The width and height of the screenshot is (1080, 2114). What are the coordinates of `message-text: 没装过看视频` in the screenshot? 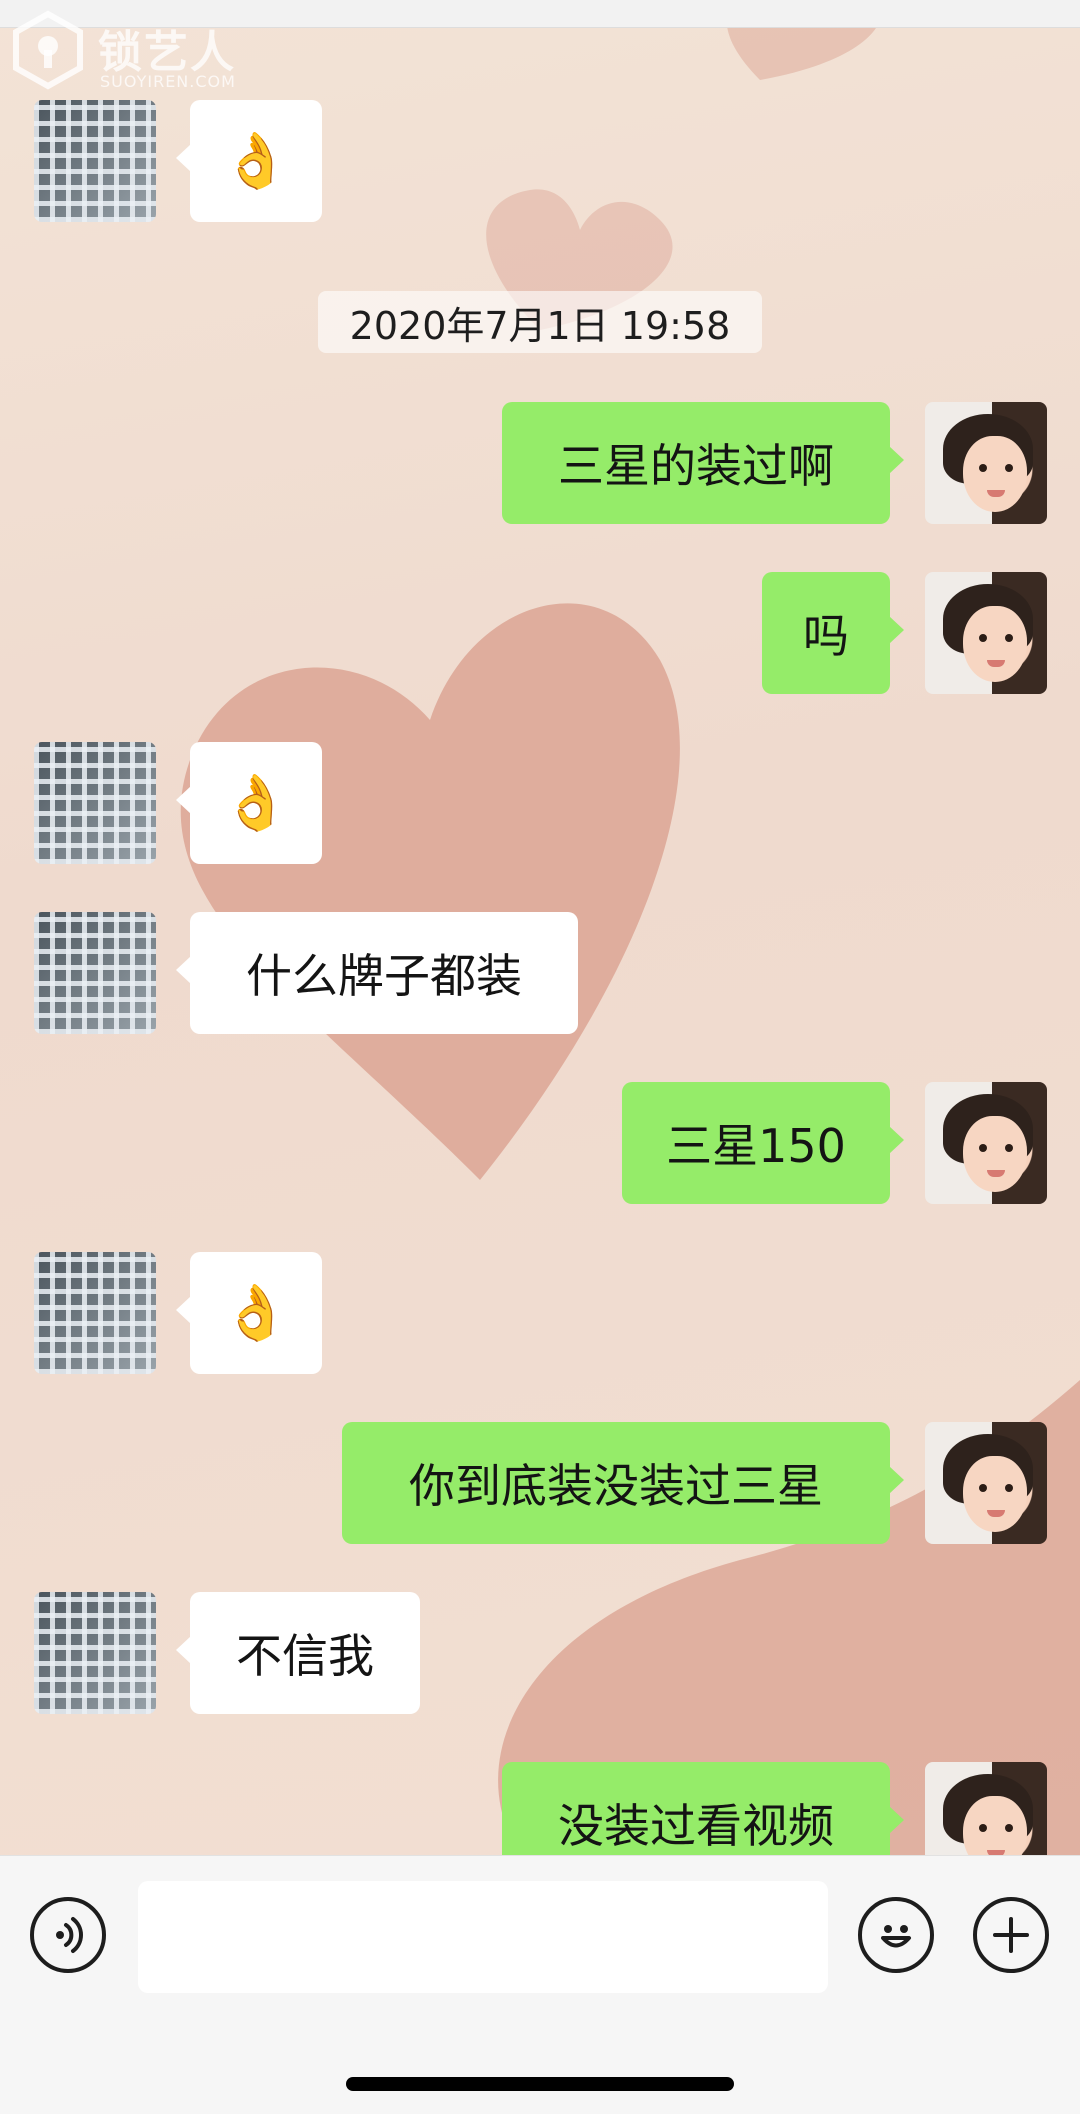 It's located at (696, 1826).